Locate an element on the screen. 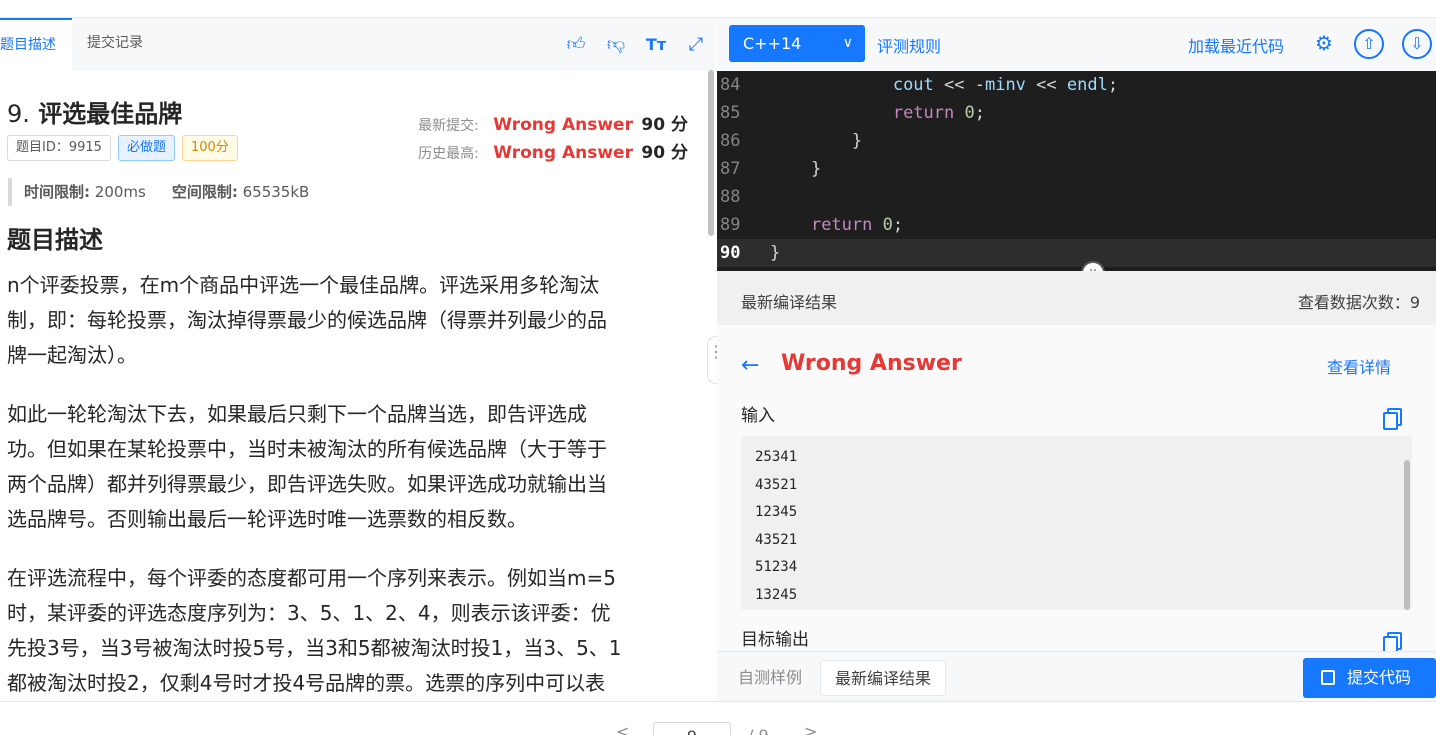  language-select: C++14 ∨ is located at coordinates (797, 43).